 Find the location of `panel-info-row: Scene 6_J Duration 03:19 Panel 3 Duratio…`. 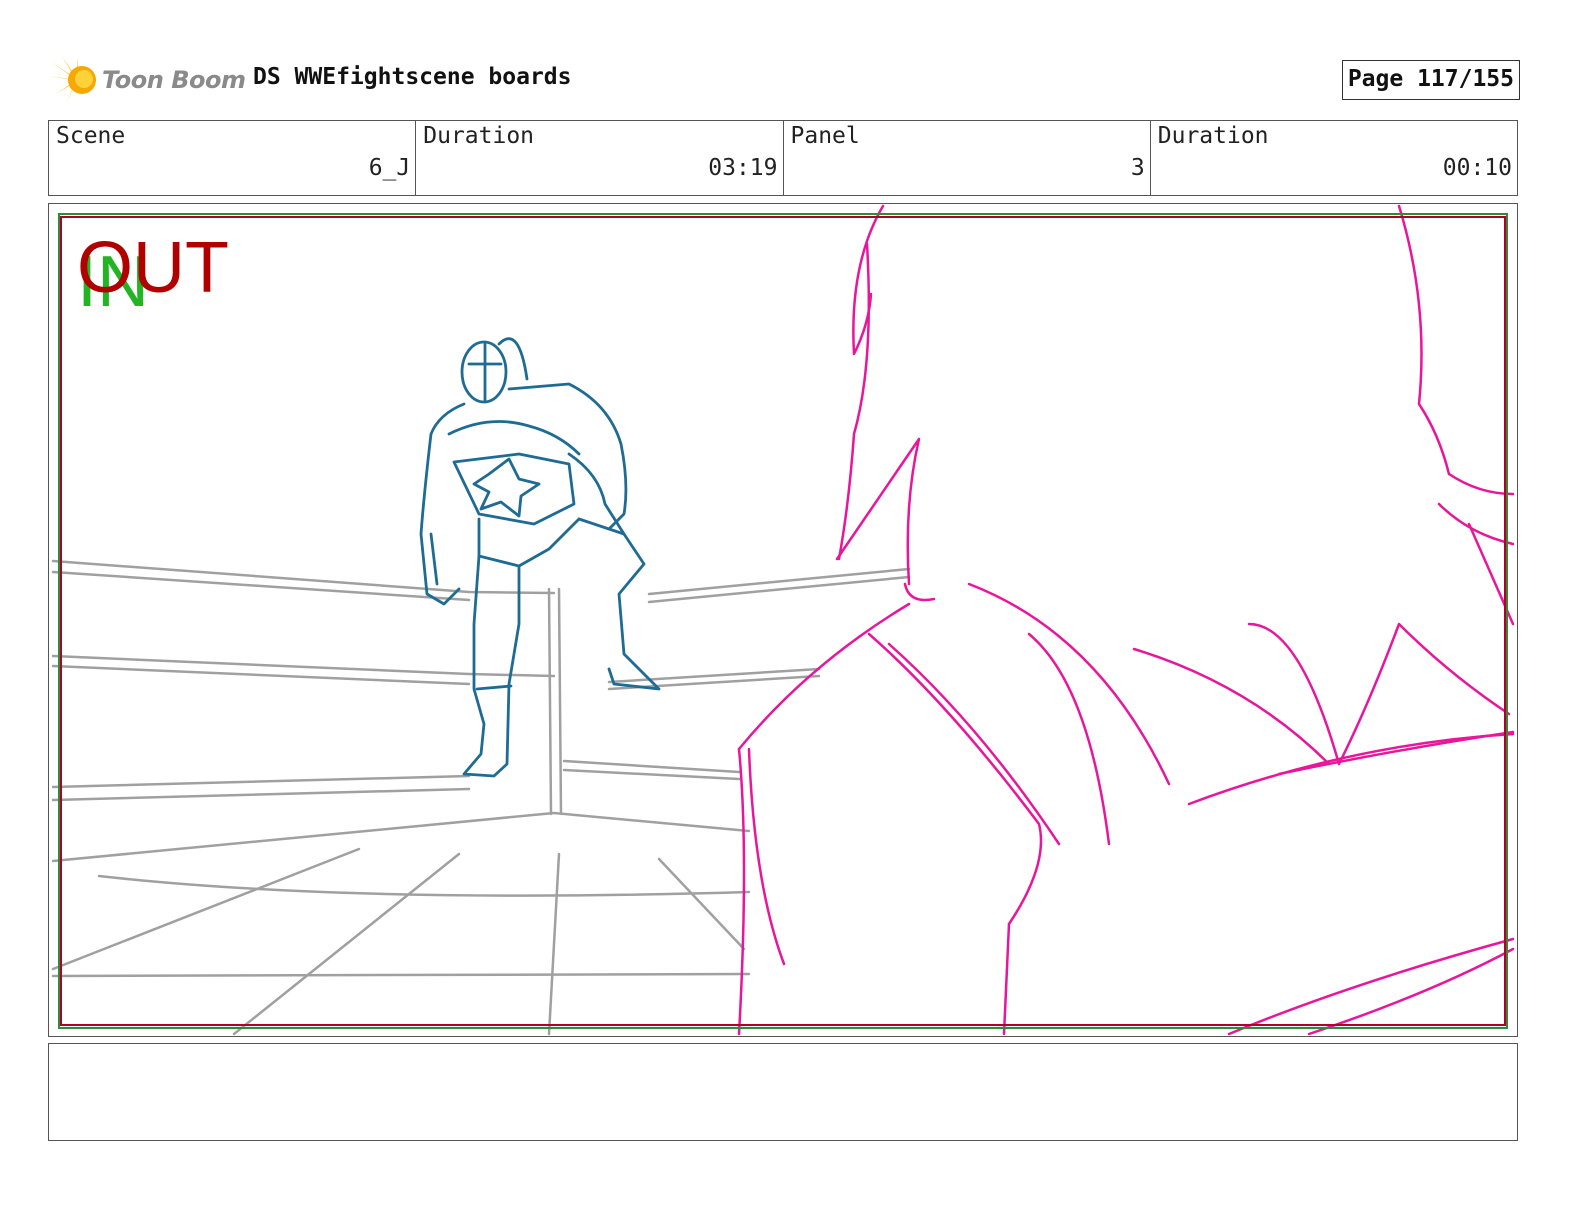

panel-info-row: Scene 6_J Duration 03:19 Panel 3 Duratio… is located at coordinates (783, 158).